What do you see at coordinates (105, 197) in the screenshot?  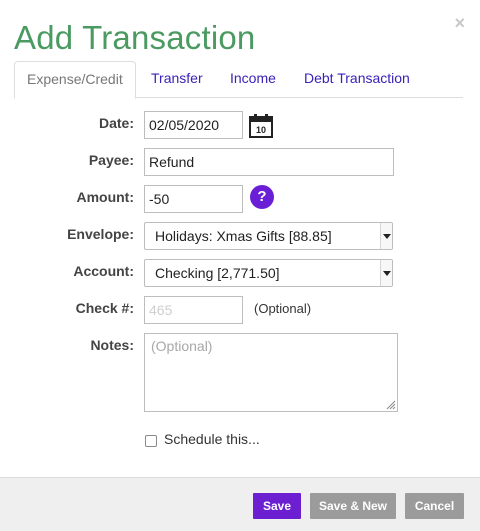 I see `amount-label: Amount:` at bounding box center [105, 197].